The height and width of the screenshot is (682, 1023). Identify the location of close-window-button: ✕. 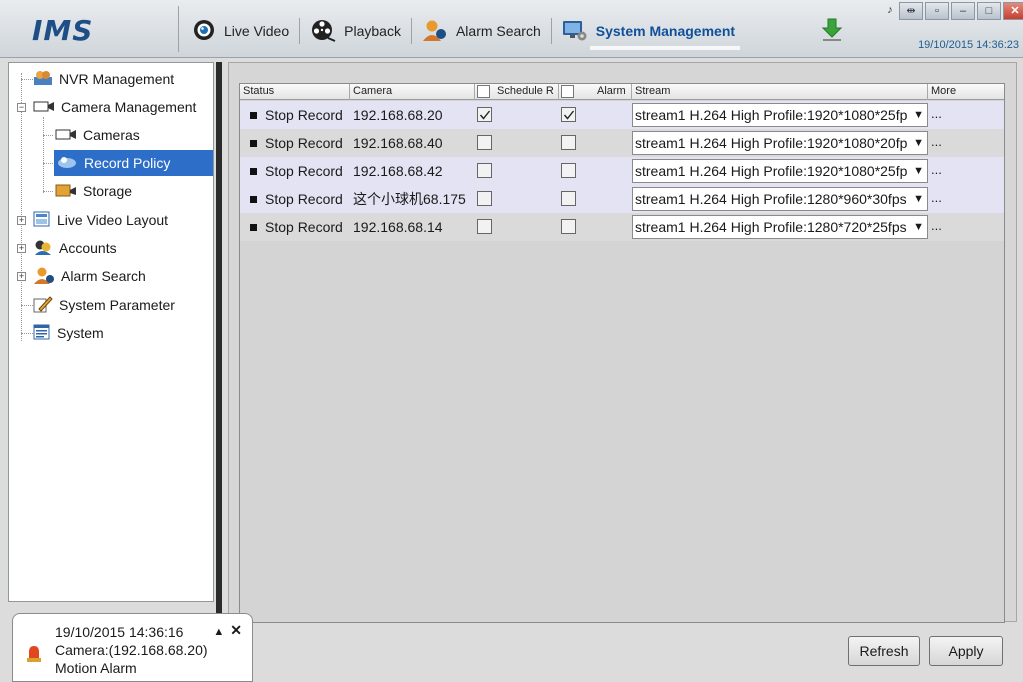
(1013, 11).